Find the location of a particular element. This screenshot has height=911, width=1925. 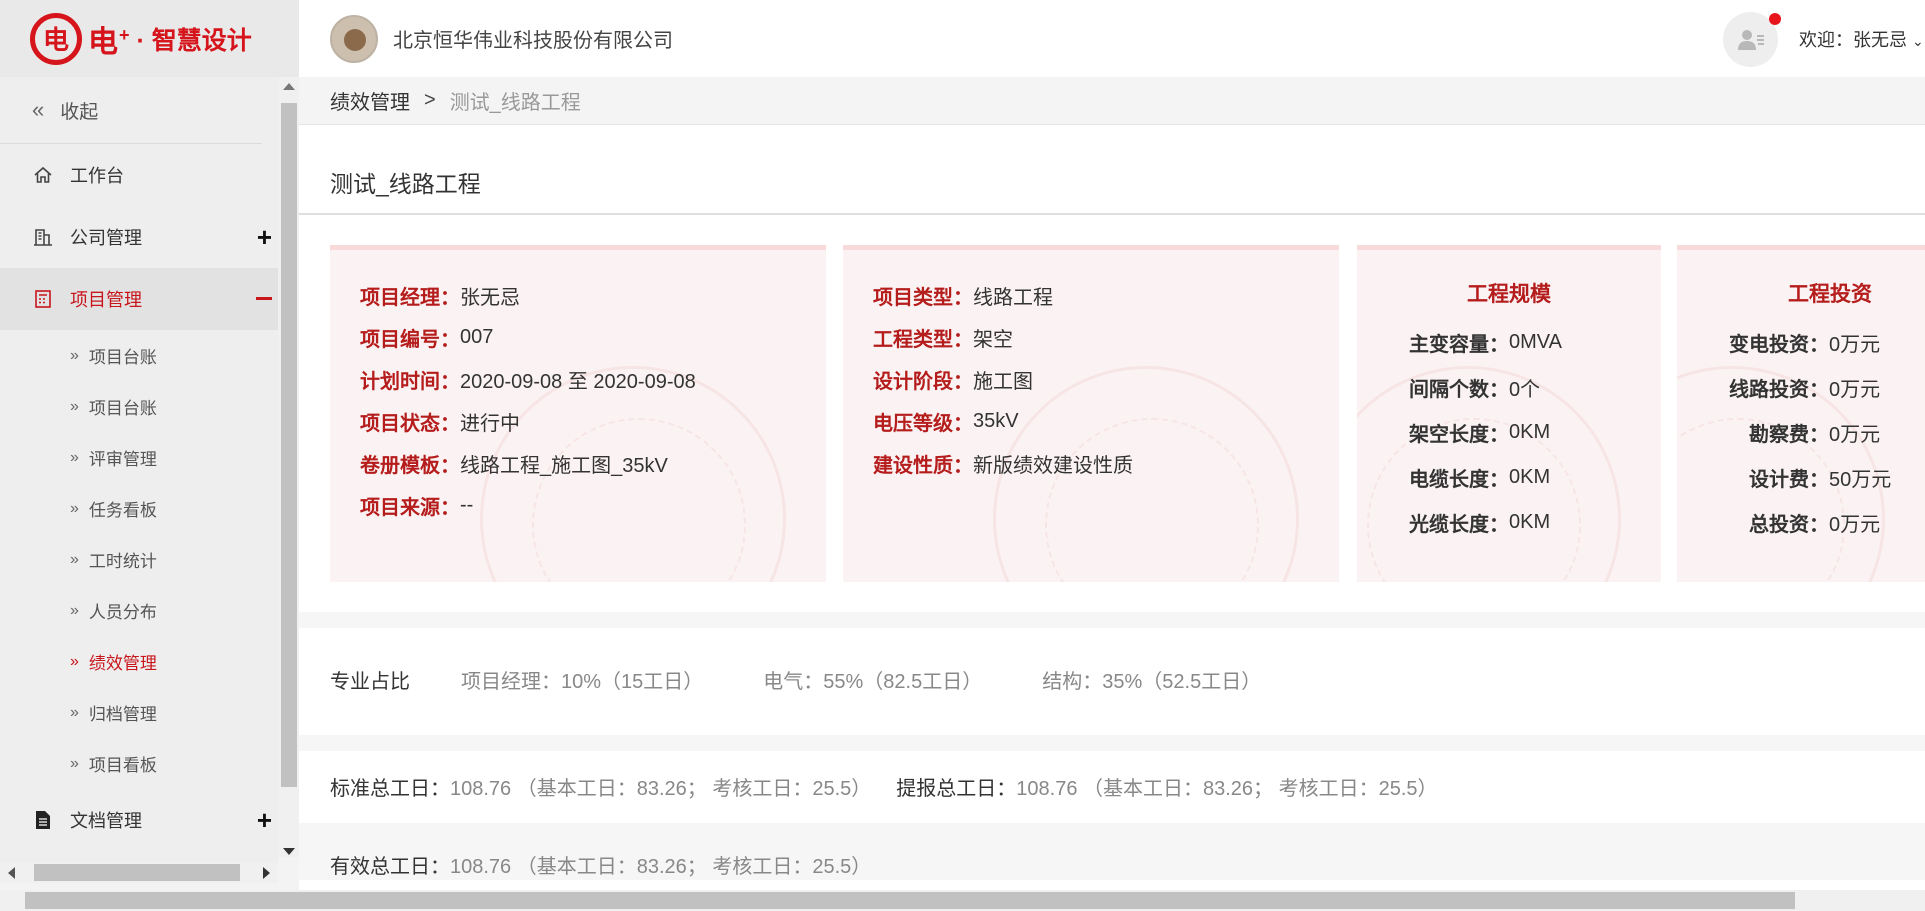

breadcrumb-link-performance: 绩效管理 is located at coordinates (370, 100).